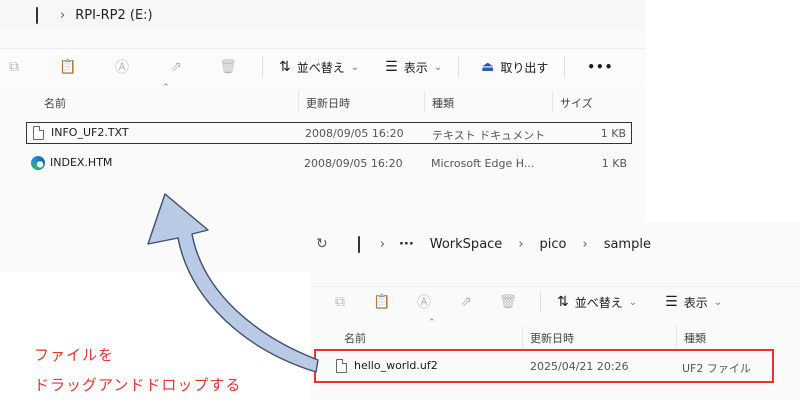  I want to click on instruction-caption-line2: ドラッグアンドドロップする, so click(138, 385).